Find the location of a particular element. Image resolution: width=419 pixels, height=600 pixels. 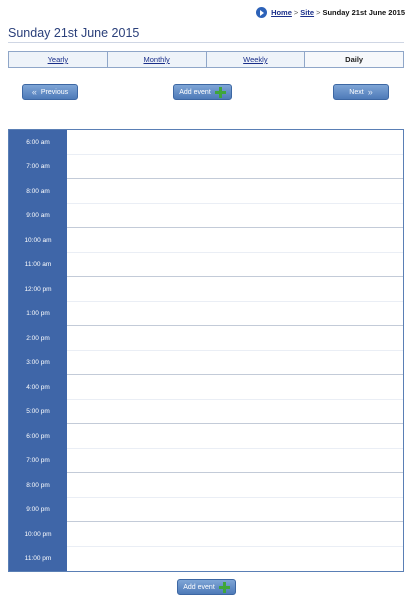

hour-label: 9:00 pm is located at coordinates (38, 509).